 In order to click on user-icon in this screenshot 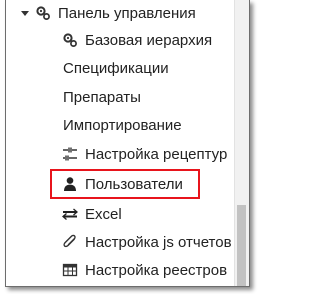, I will do `click(70, 184)`.